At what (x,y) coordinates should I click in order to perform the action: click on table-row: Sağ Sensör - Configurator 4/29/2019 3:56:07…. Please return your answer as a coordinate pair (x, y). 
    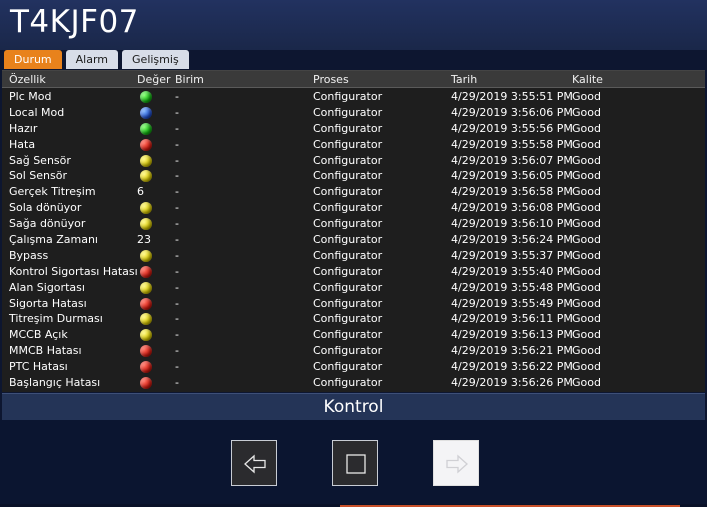
    Looking at the image, I should click on (353, 161).